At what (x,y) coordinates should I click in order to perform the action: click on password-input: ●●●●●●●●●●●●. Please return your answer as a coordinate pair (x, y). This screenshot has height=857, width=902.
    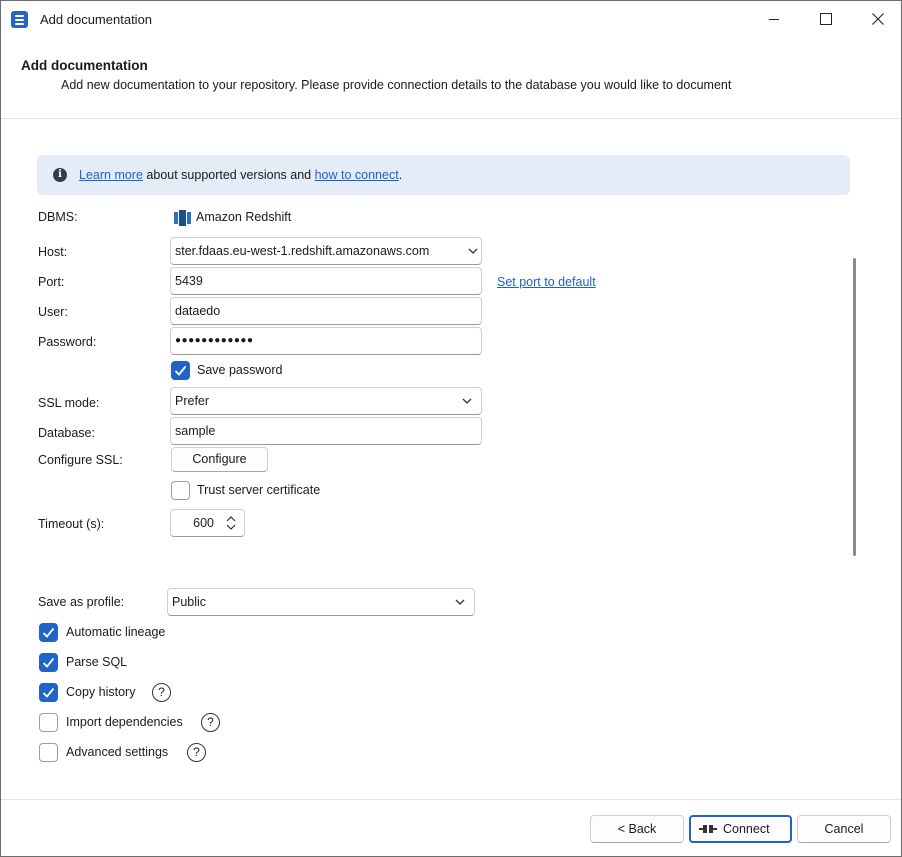
    Looking at the image, I should click on (326, 341).